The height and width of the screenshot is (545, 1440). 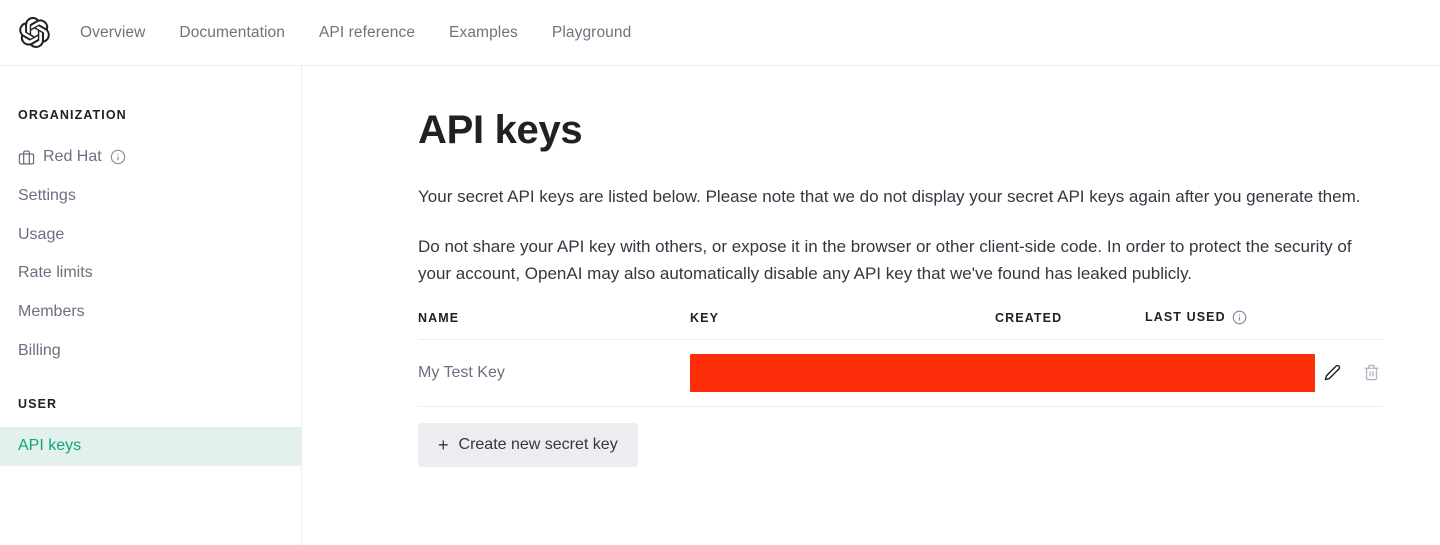 I want to click on column-header-last-used-label: LAST USED, so click(x=1185, y=317).